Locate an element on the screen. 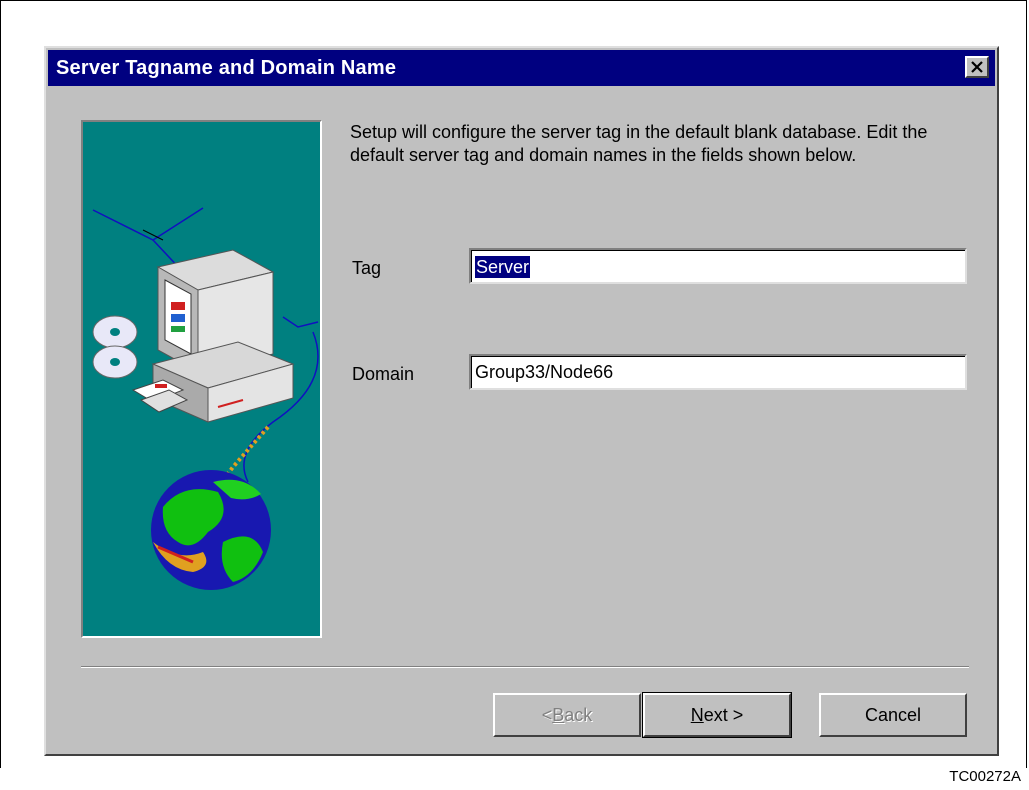 The height and width of the screenshot is (790, 1029). tag-input: Server is located at coordinates (718, 266).